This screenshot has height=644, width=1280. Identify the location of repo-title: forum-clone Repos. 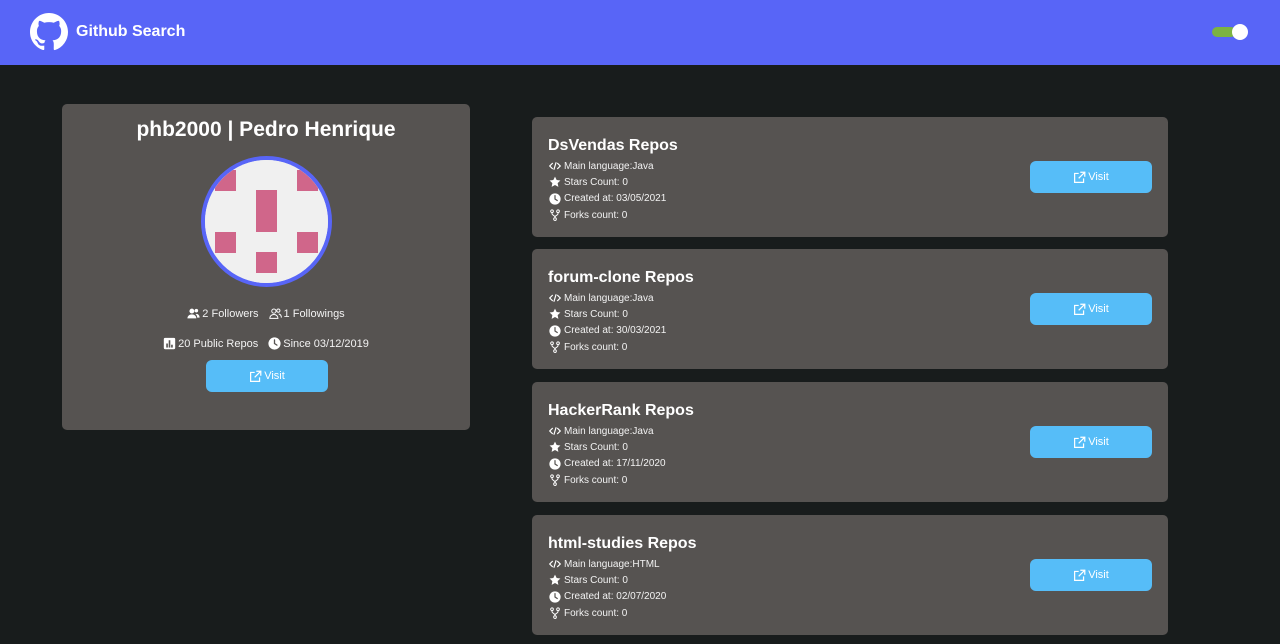
(621, 277).